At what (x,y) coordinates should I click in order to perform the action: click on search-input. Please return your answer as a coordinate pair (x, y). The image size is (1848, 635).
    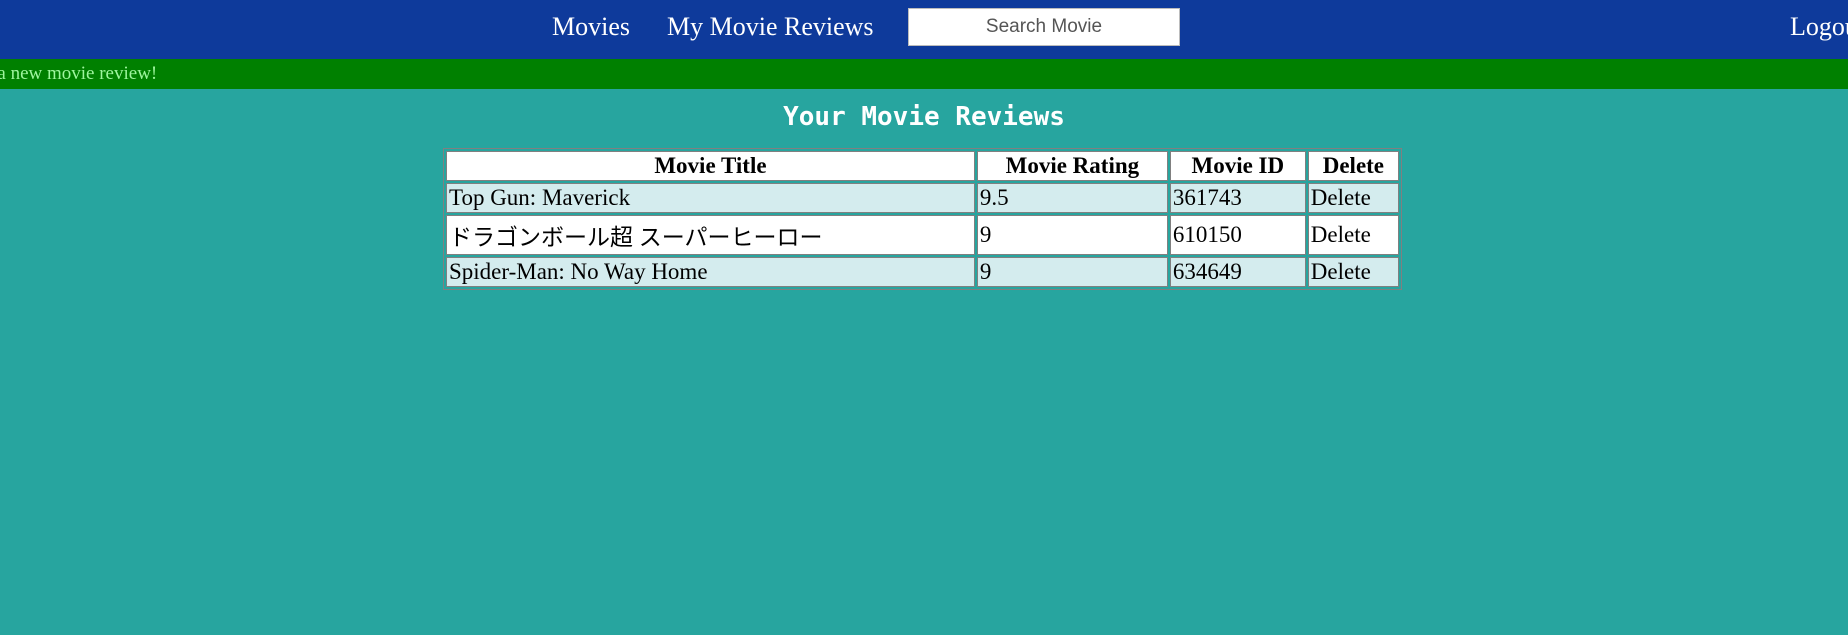
    Looking at the image, I should click on (1044, 27).